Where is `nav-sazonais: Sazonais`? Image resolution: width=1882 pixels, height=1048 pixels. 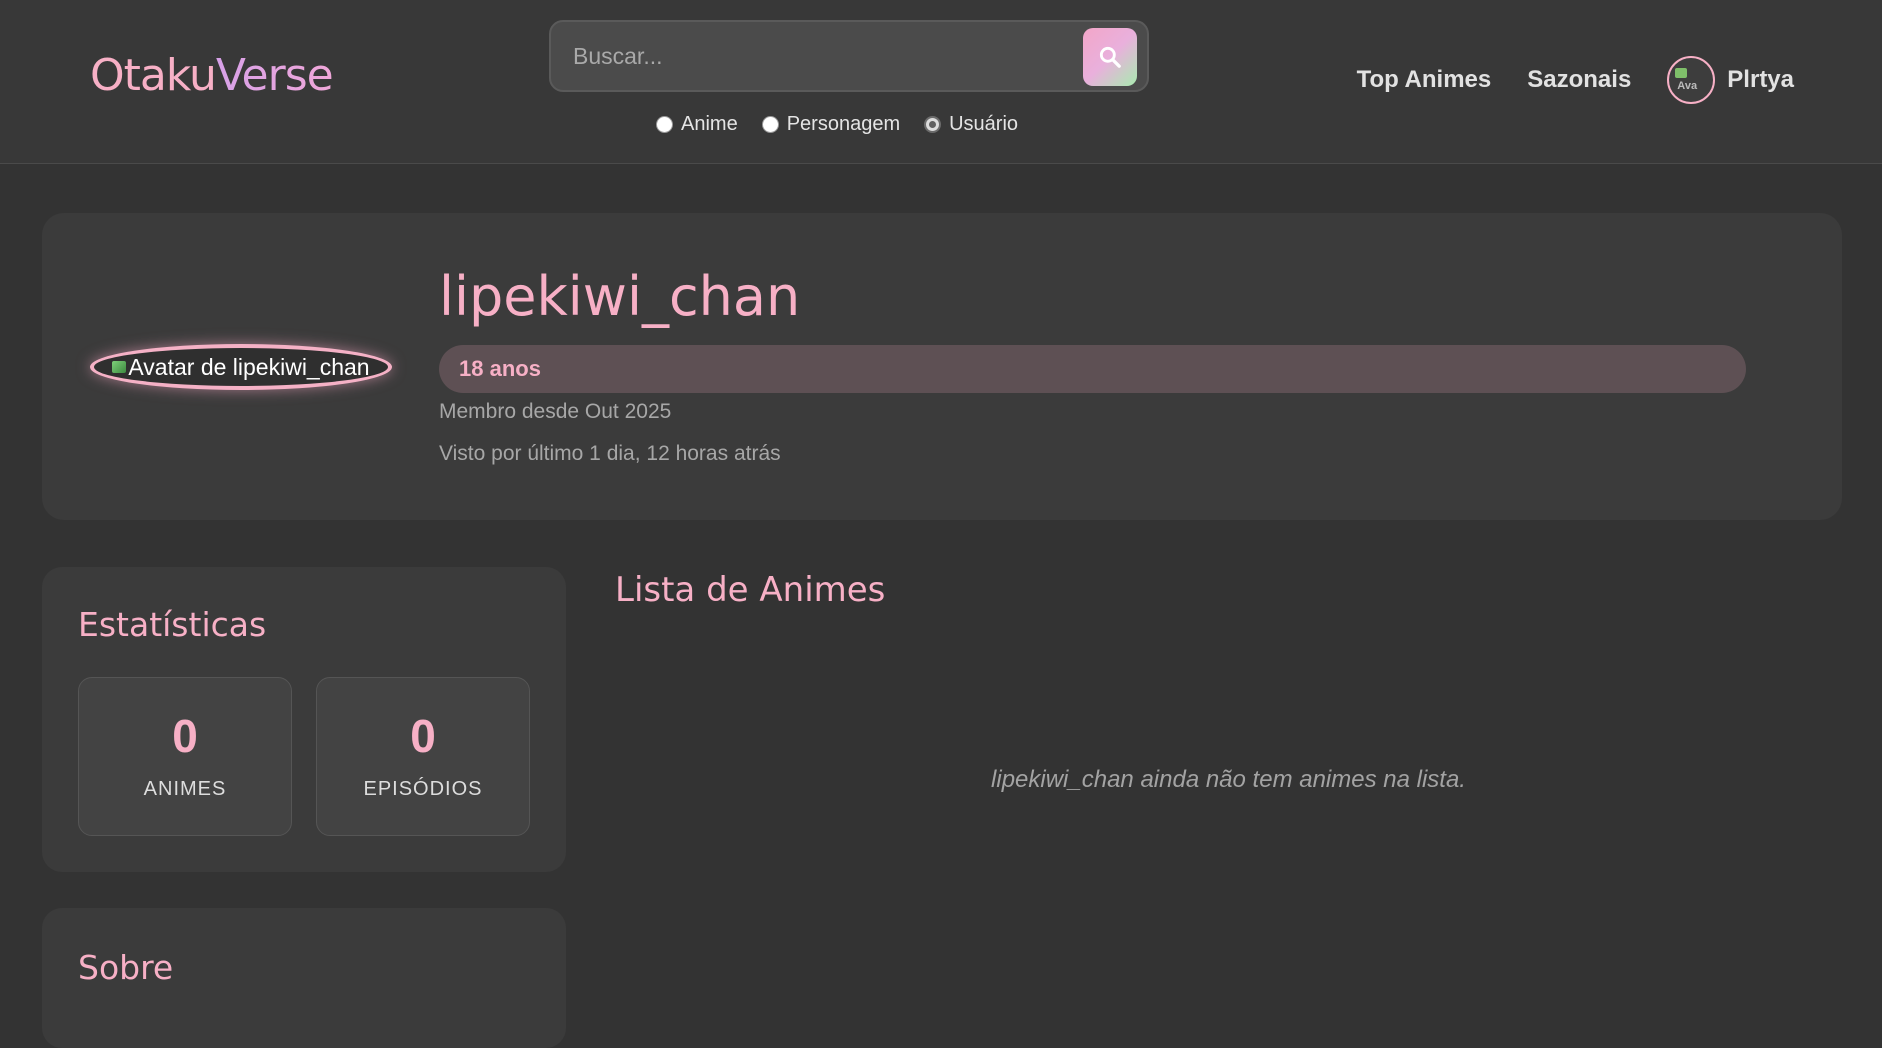 nav-sazonais: Sazonais is located at coordinates (1579, 80).